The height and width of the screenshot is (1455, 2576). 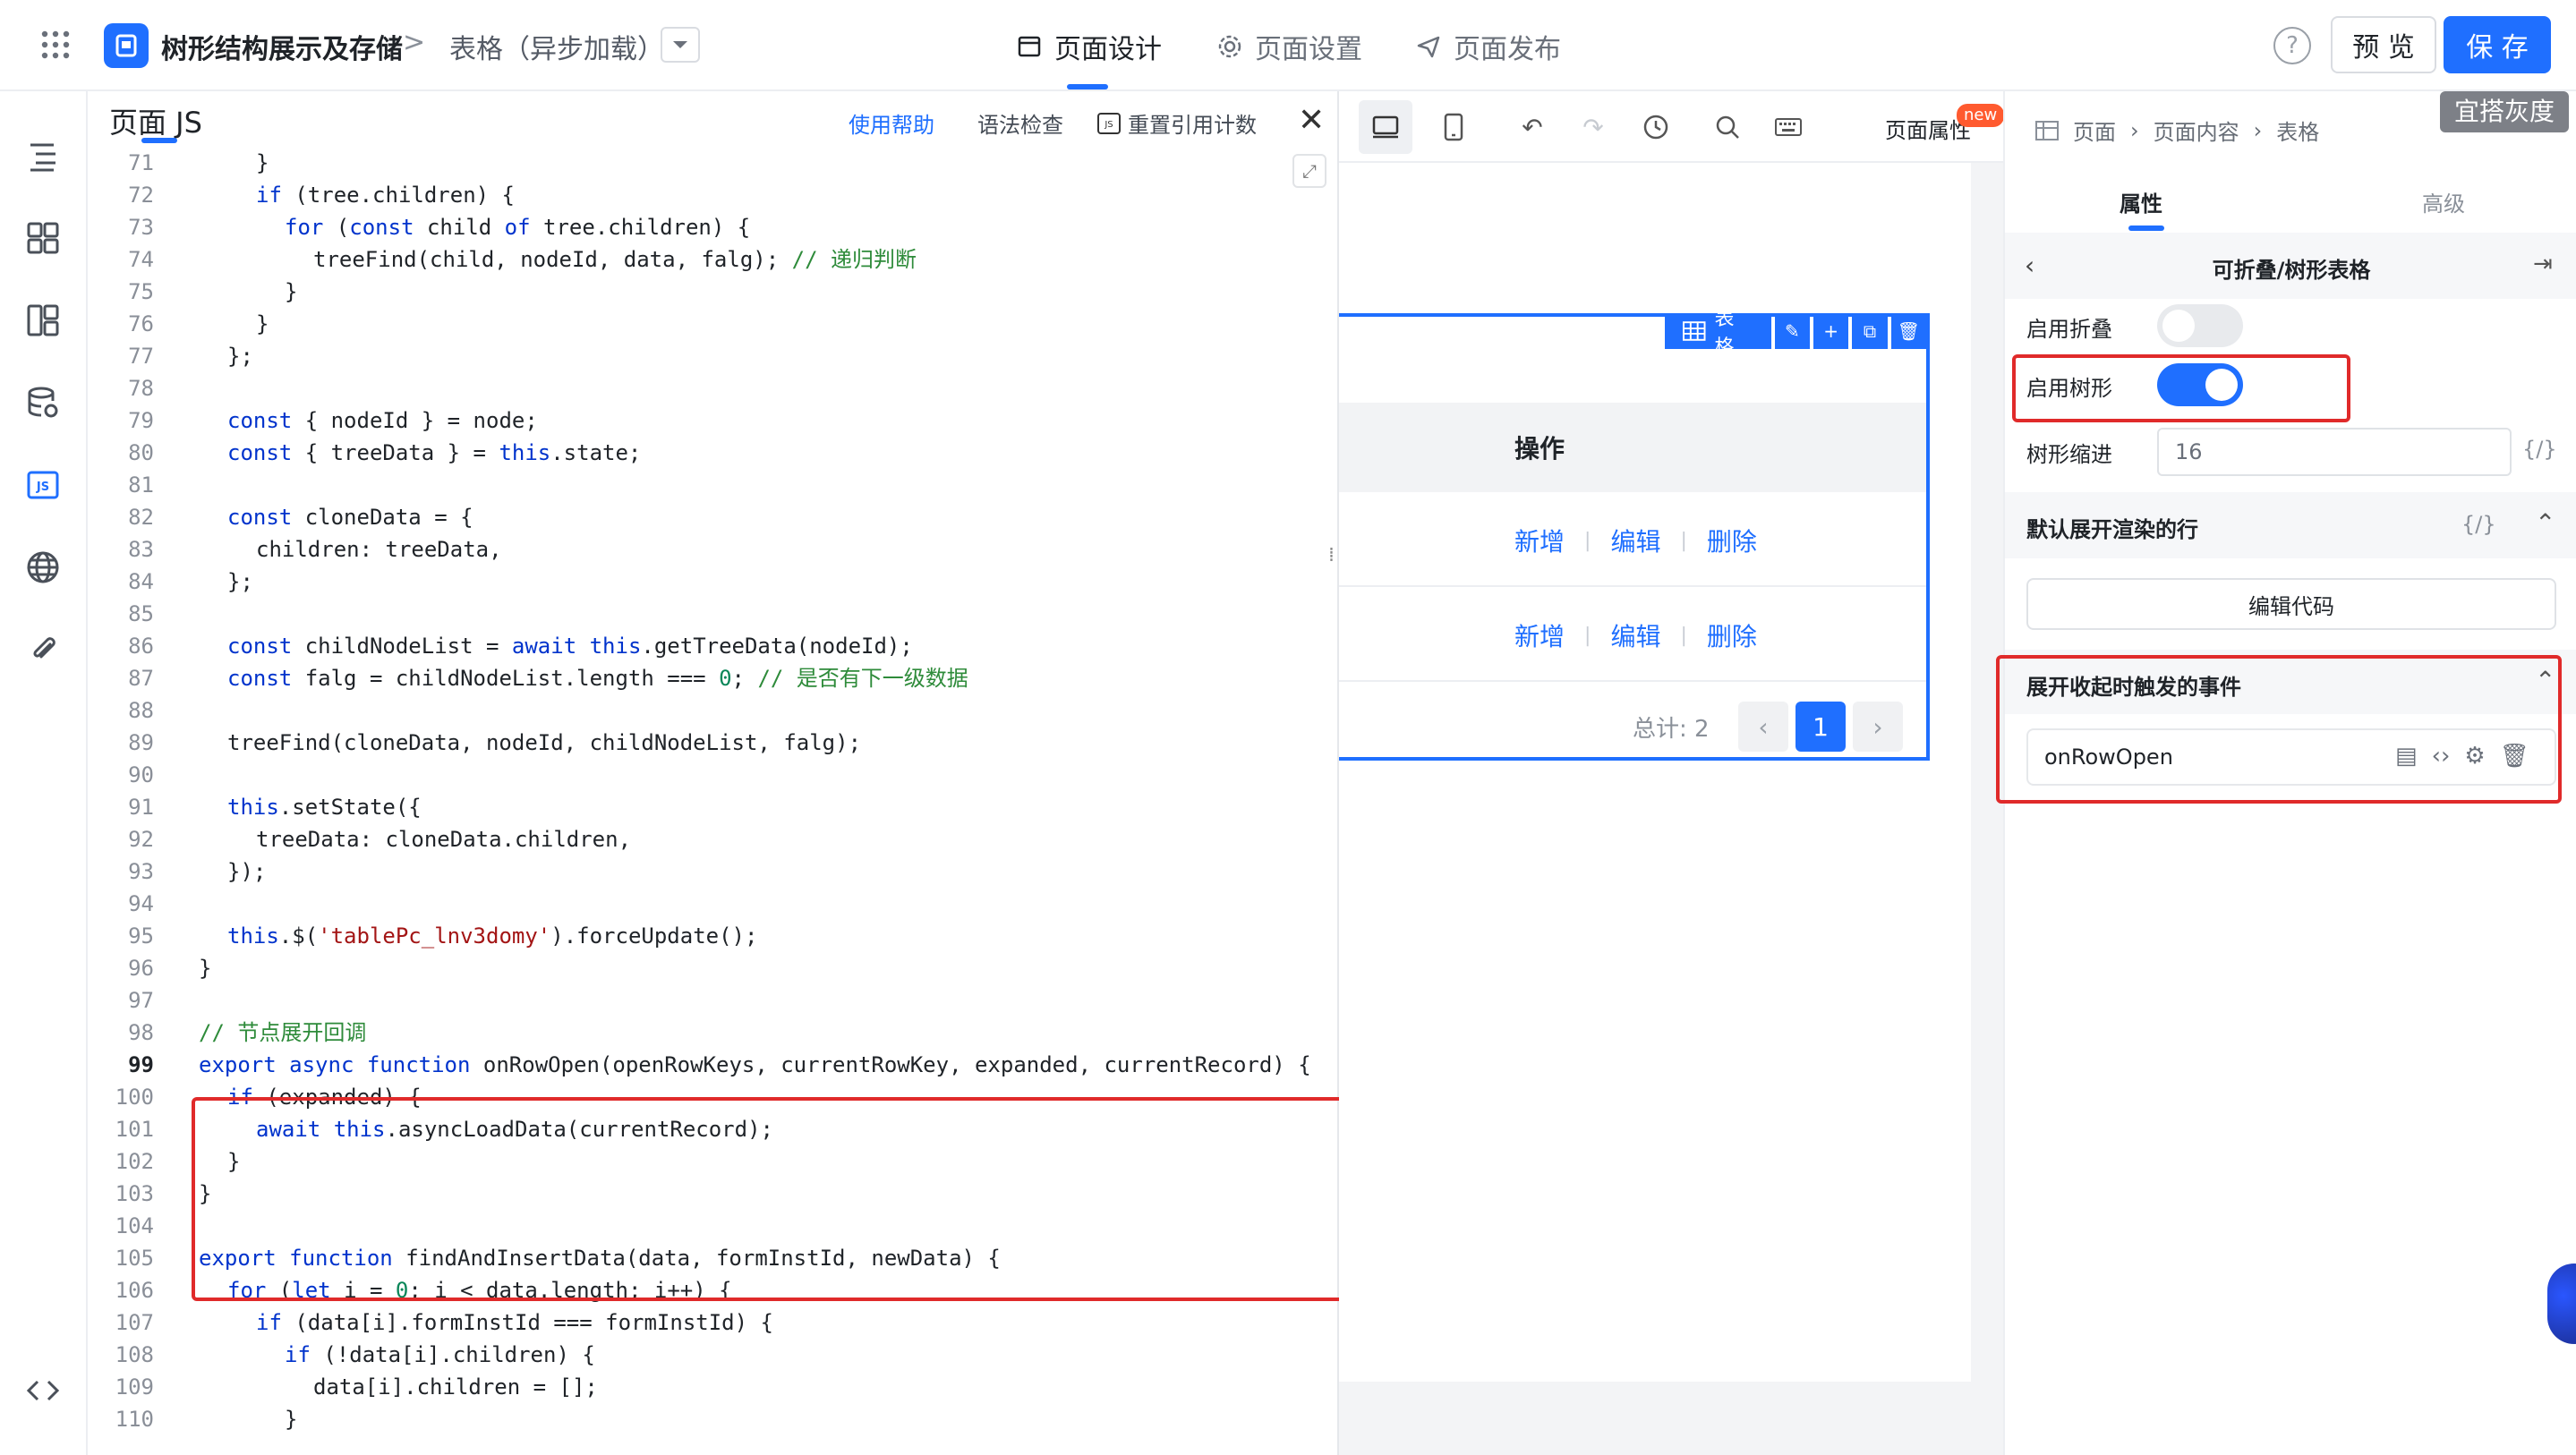 I want to click on code-line: 109 data[i].children = [];, so click(x=713, y=1387).